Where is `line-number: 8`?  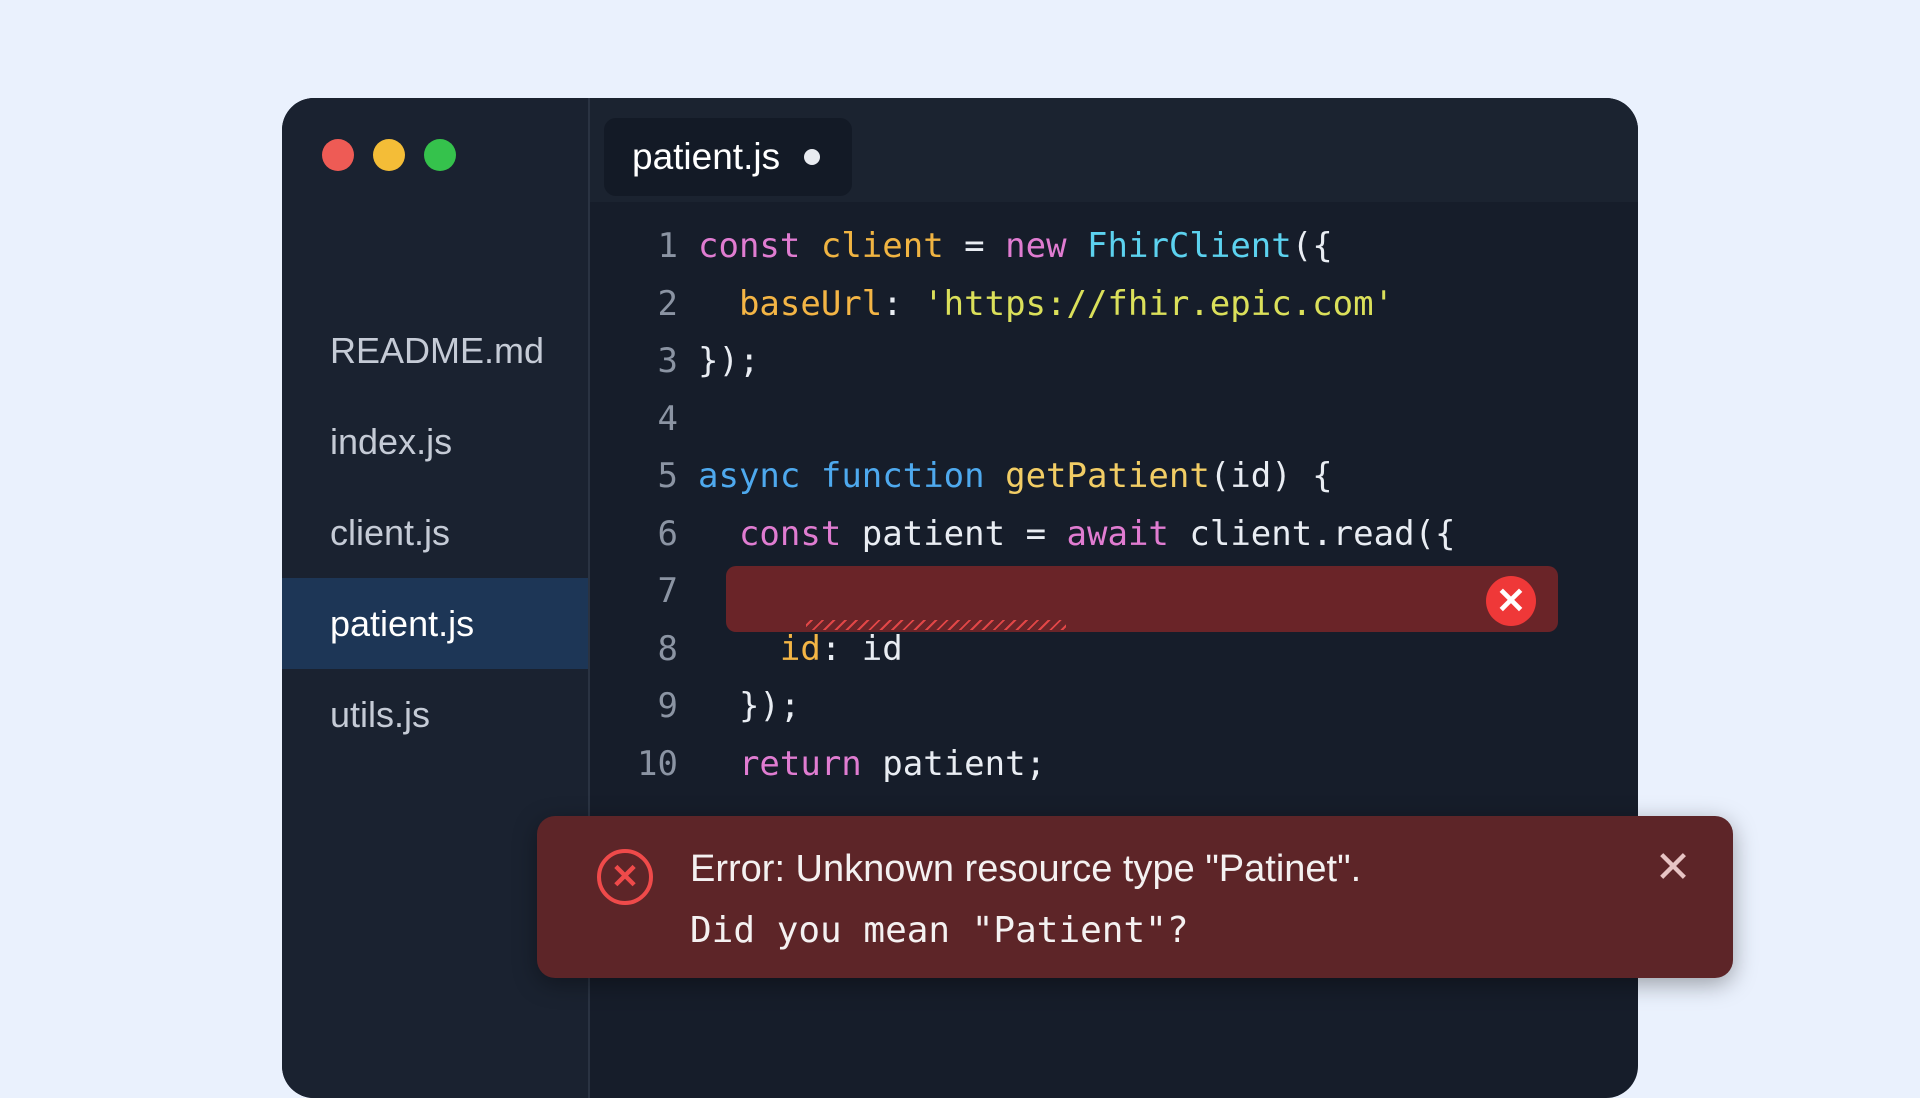
line-number: 8 is located at coordinates (667, 648).